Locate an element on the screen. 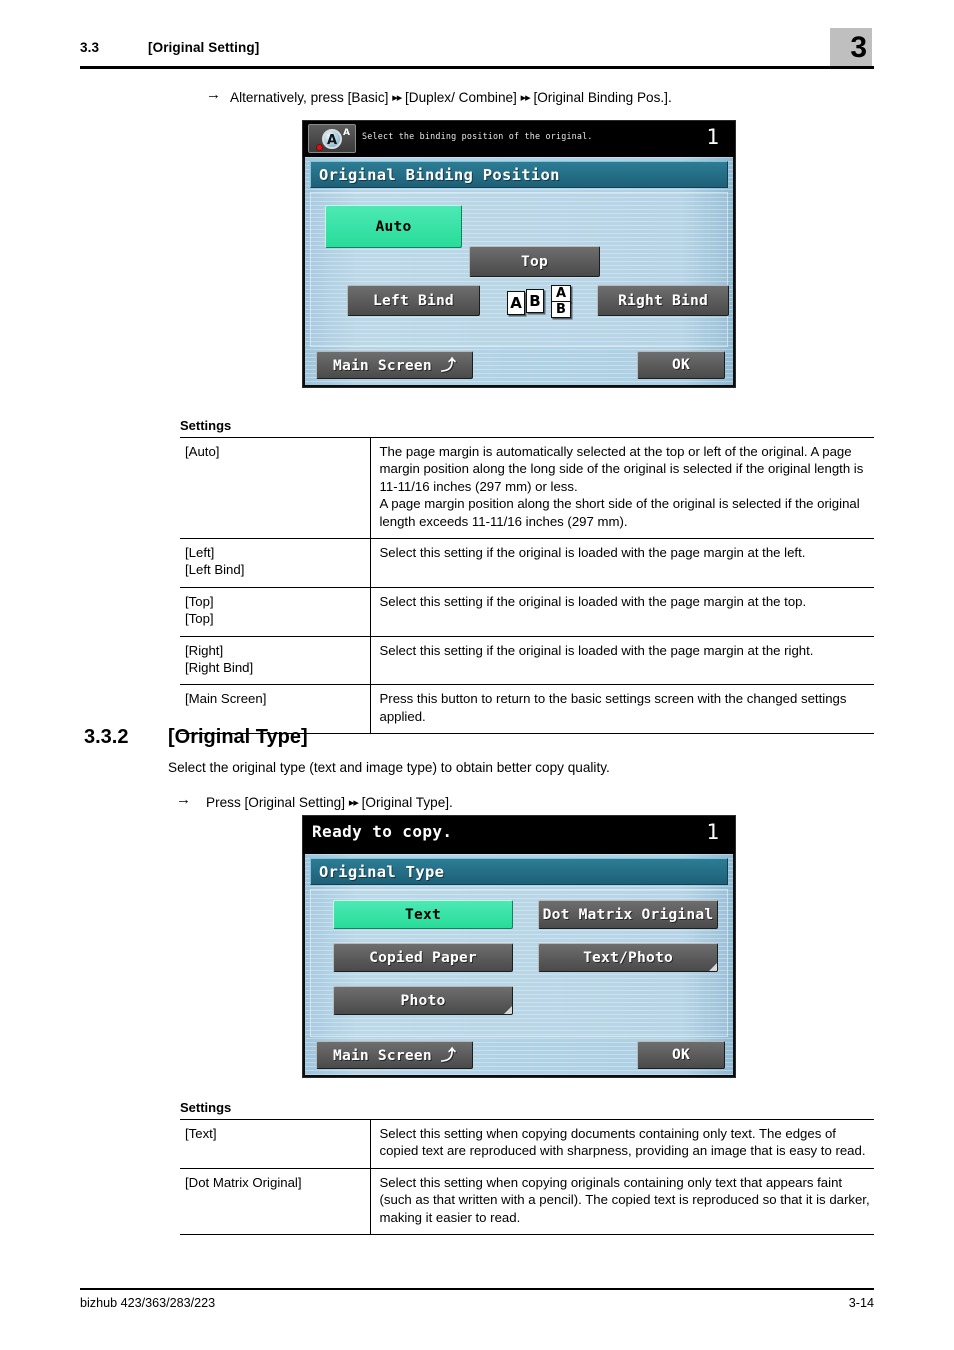  intro-step-text-middle: [Duplex/ Combine] is located at coordinates (461, 97).